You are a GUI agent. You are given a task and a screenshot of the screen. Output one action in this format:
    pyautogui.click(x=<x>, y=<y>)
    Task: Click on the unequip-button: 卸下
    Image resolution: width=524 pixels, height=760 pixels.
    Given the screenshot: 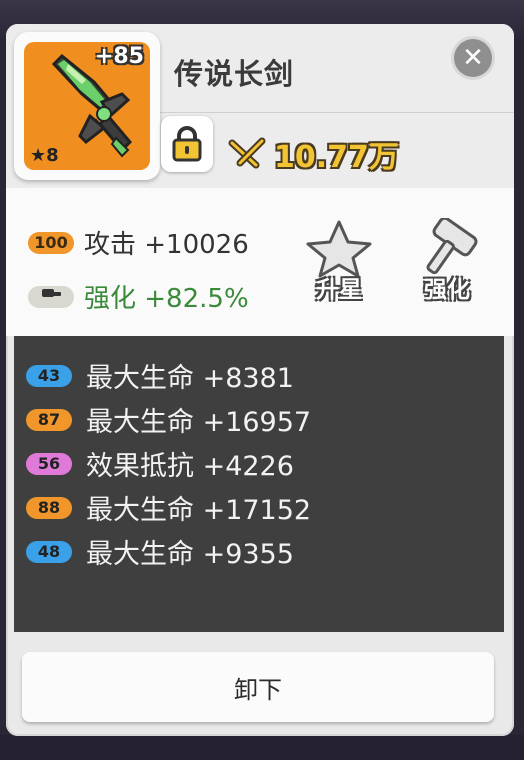 What is the action you would take?
    pyautogui.click(x=258, y=687)
    